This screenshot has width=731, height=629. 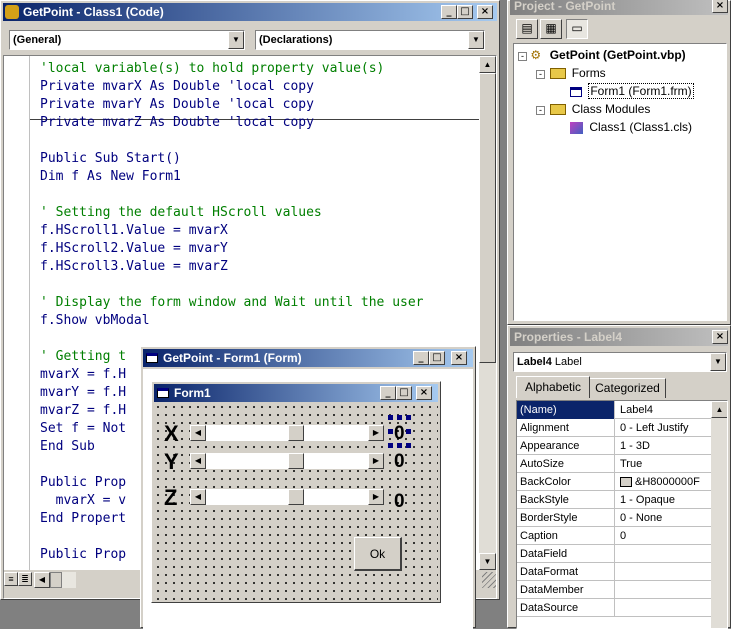 What do you see at coordinates (232, 177) in the screenshot?
I see `code-line: Dim f As New Form1` at bounding box center [232, 177].